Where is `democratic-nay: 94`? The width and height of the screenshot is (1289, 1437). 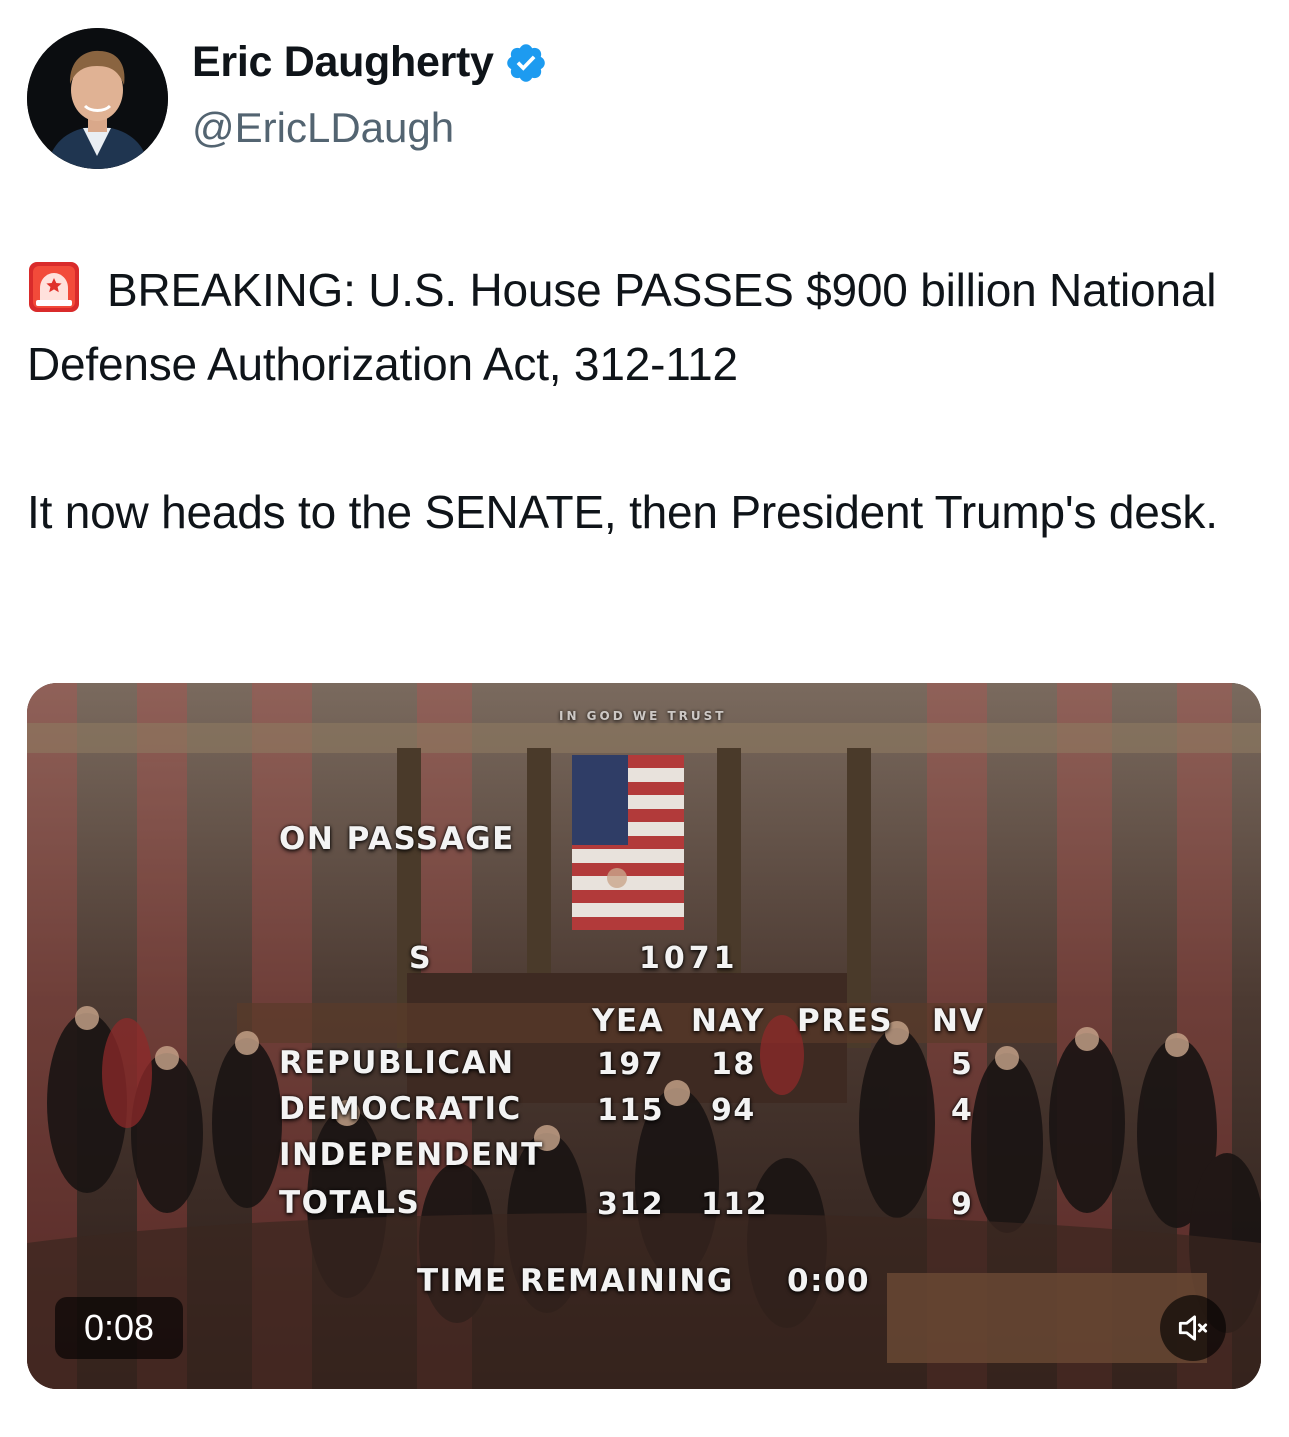 democratic-nay: 94 is located at coordinates (733, 1110).